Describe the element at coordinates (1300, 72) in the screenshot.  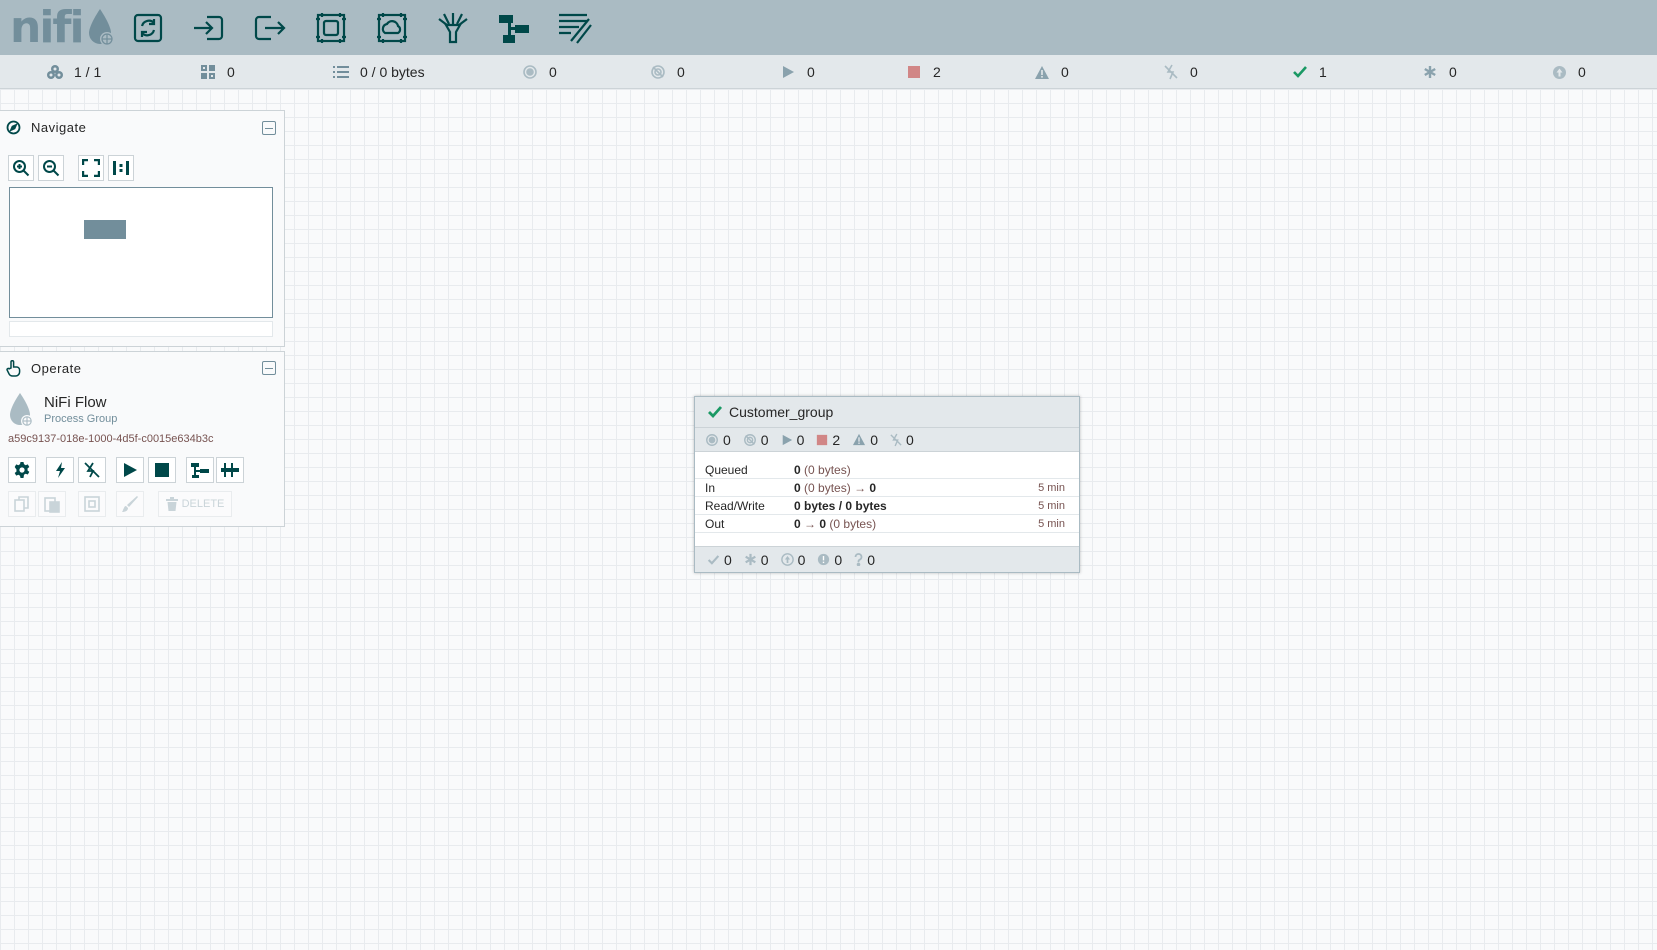
I see `check-icon` at that location.